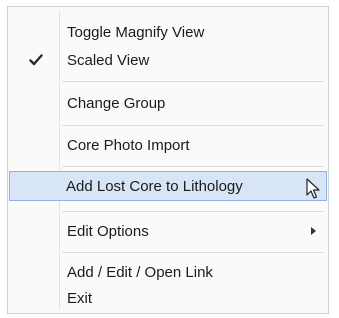  Describe the element at coordinates (108, 60) in the screenshot. I see `menu-item-label: Scaled View` at that location.